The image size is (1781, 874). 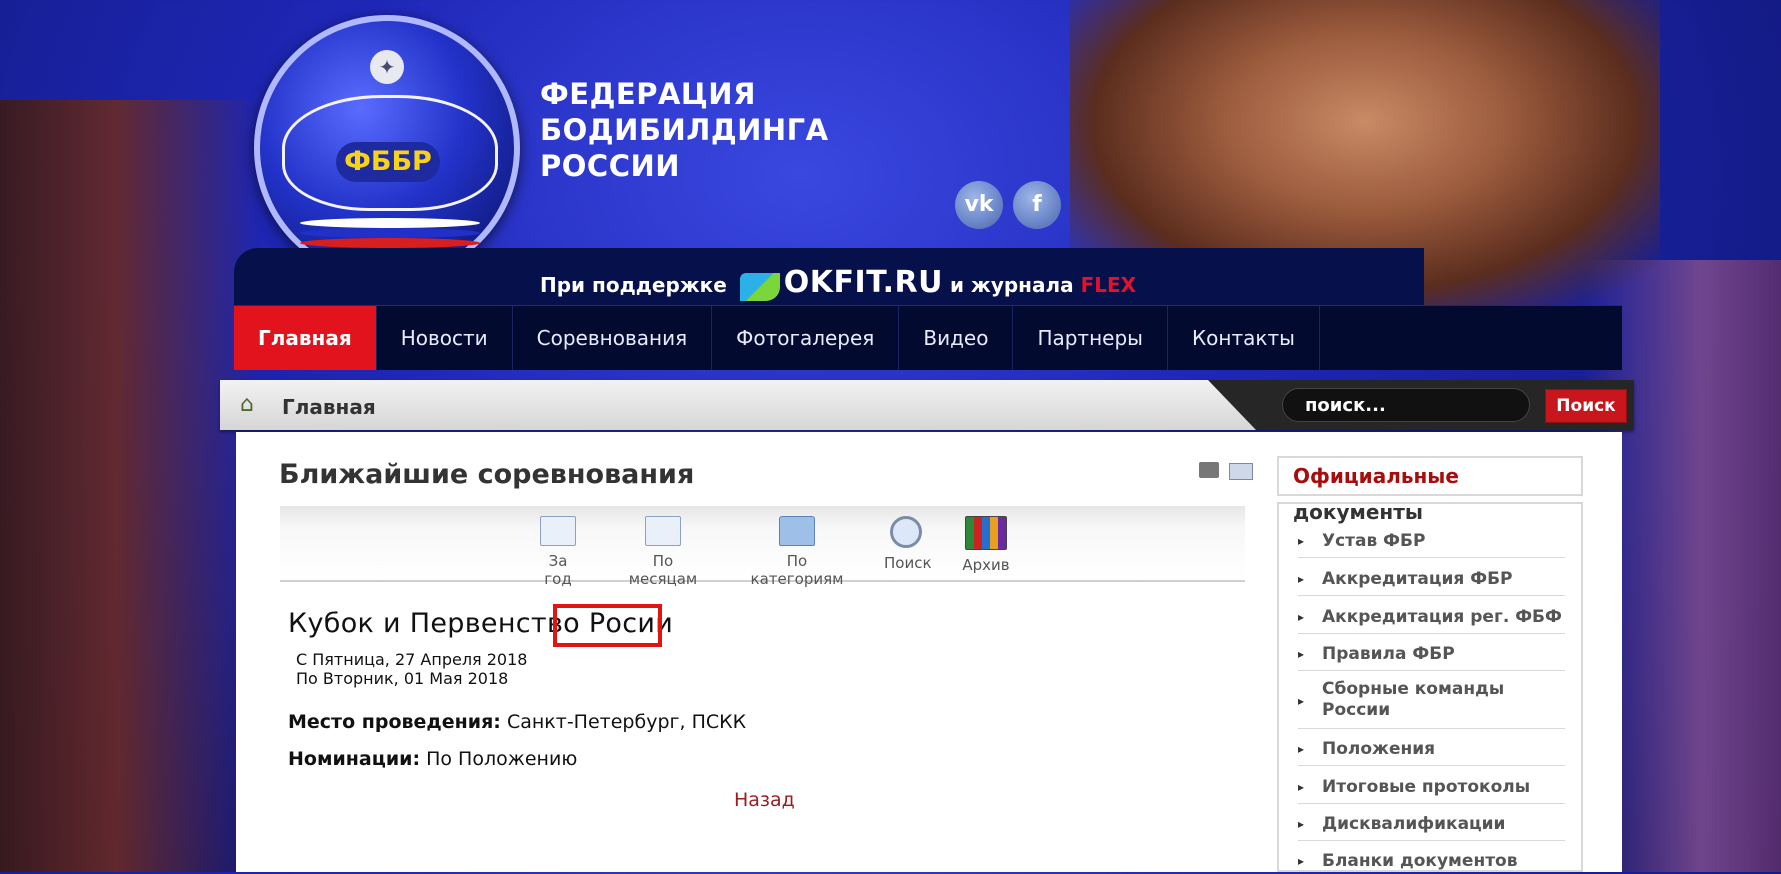 What do you see at coordinates (1586, 406) in the screenshot?
I see `search-button: Поиск` at bounding box center [1586, 406].